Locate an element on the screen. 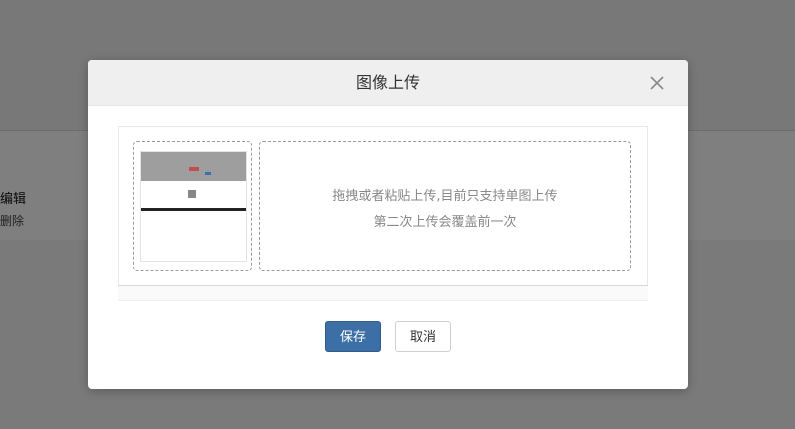 The width and height of the screenshot is (795, 429). upload-panel-footer is located at coordinates (383, 293).